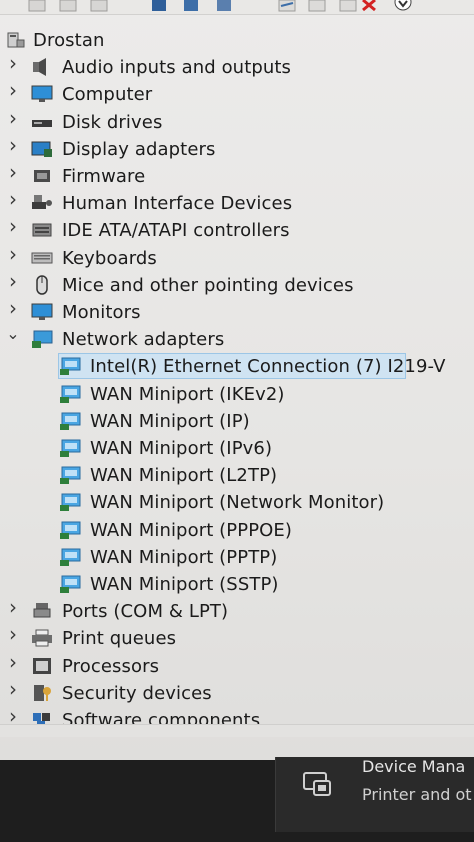  What do you see at coordinates (191, 6) in the screenshot?
I see `help-button` at bounding box center [191, 6].